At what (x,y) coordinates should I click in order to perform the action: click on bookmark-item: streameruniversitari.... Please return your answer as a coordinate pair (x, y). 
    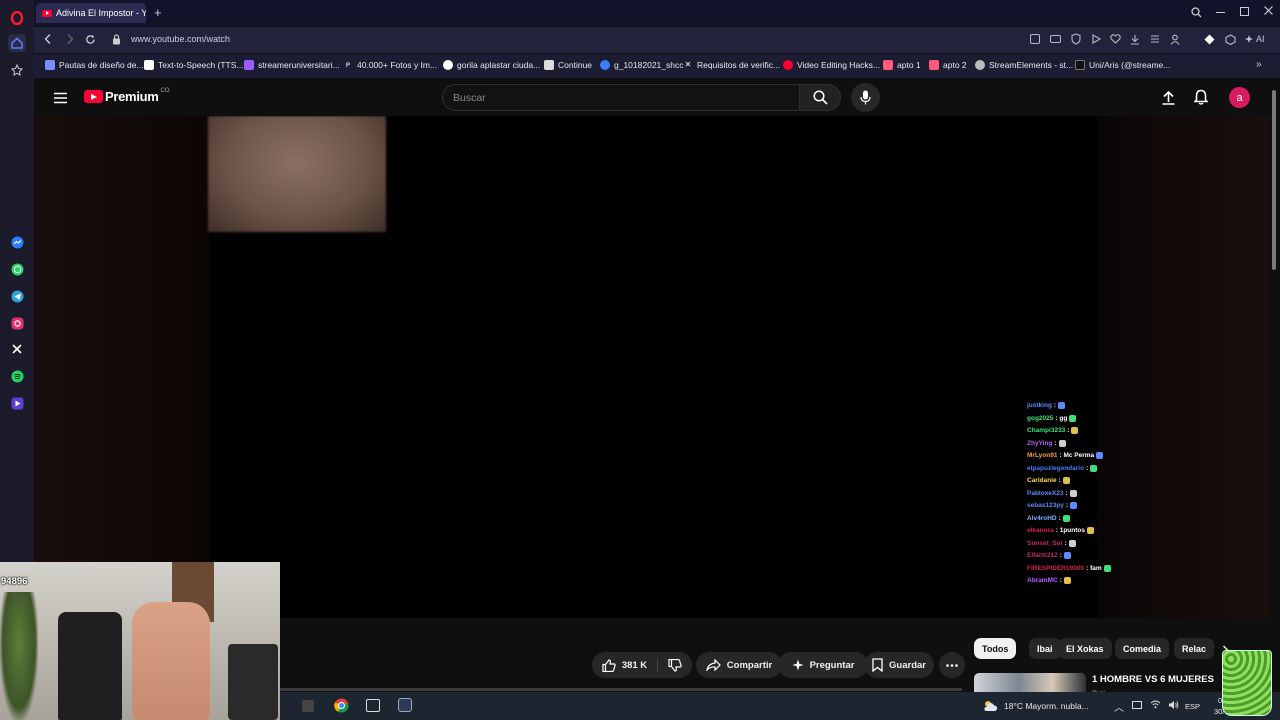
    Looking at the image, I should click on (292, 65).